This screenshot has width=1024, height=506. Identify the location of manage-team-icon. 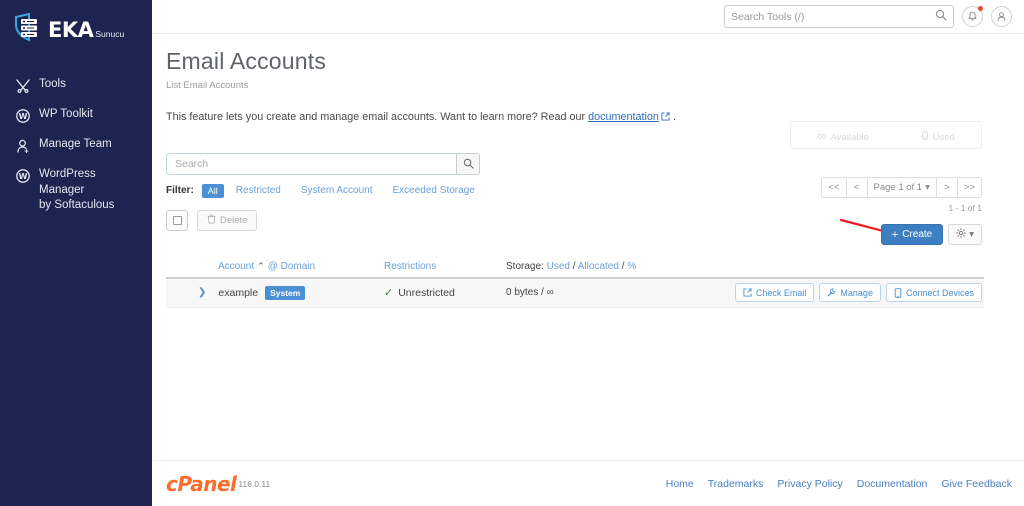
(23, 145).